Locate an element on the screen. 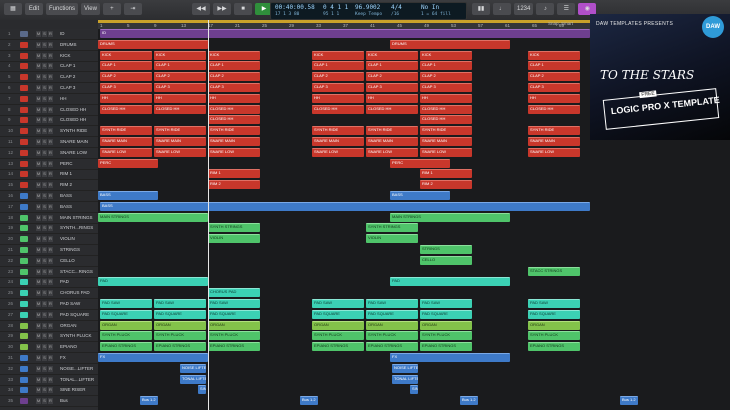 This screenshot has height=410, width=730. track-header: 4 MSR CLAP 1 is located at coordinates (49, 67).